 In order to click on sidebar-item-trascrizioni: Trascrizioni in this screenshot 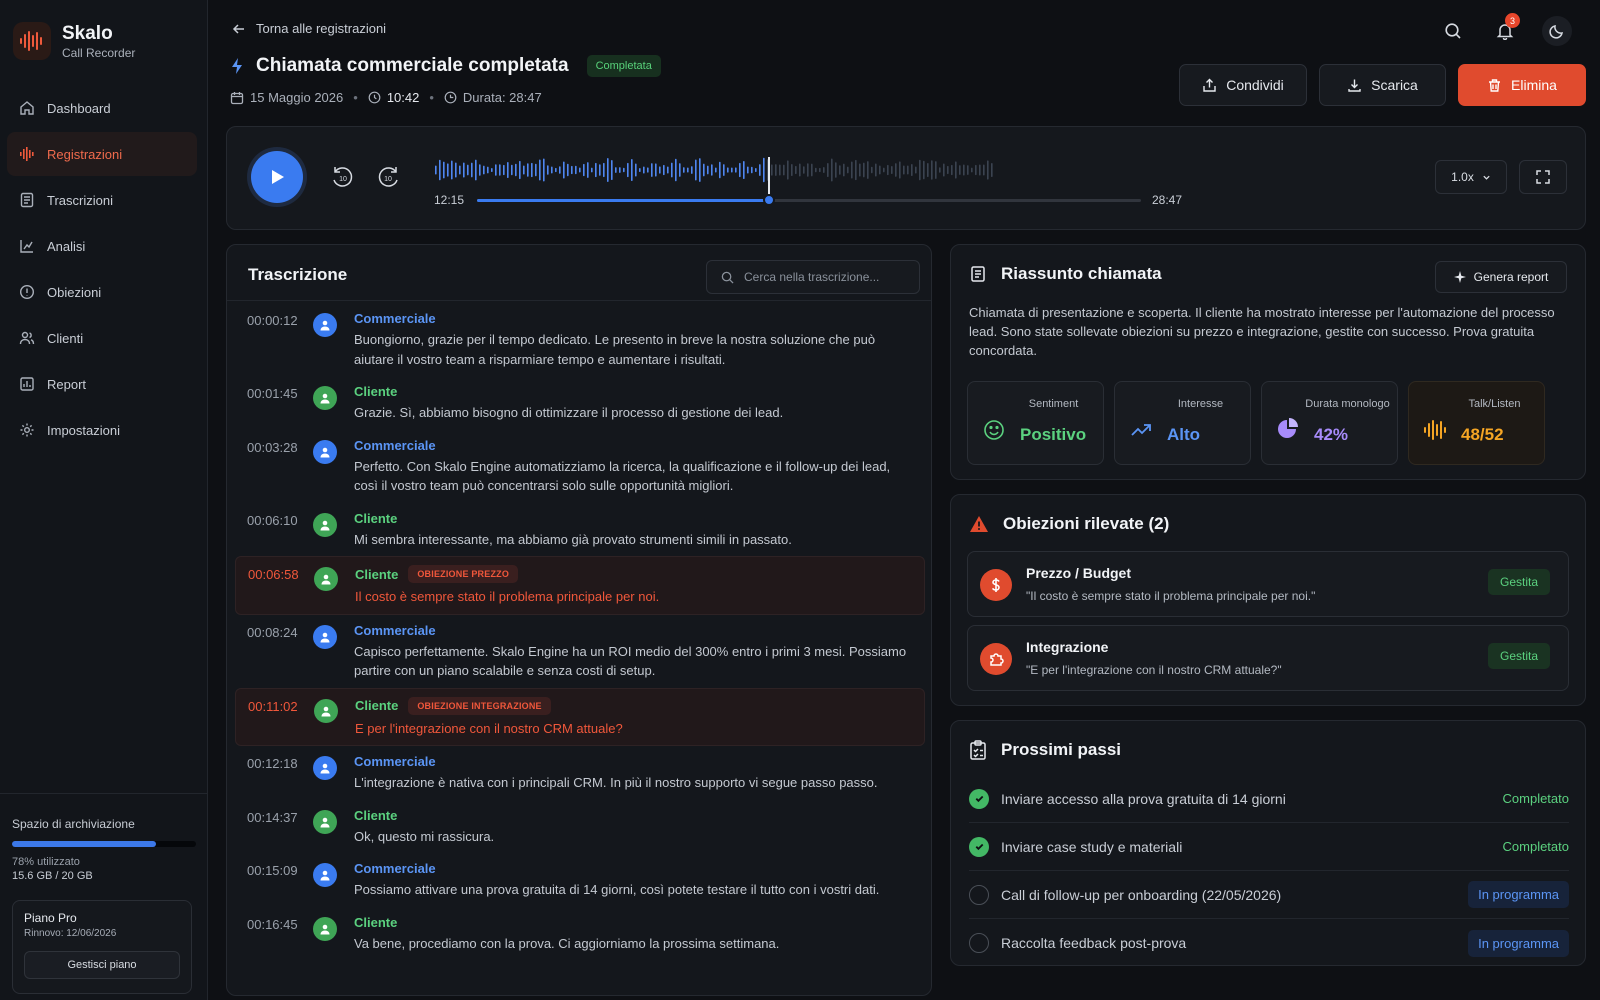, I will do `click(102, 200)`.